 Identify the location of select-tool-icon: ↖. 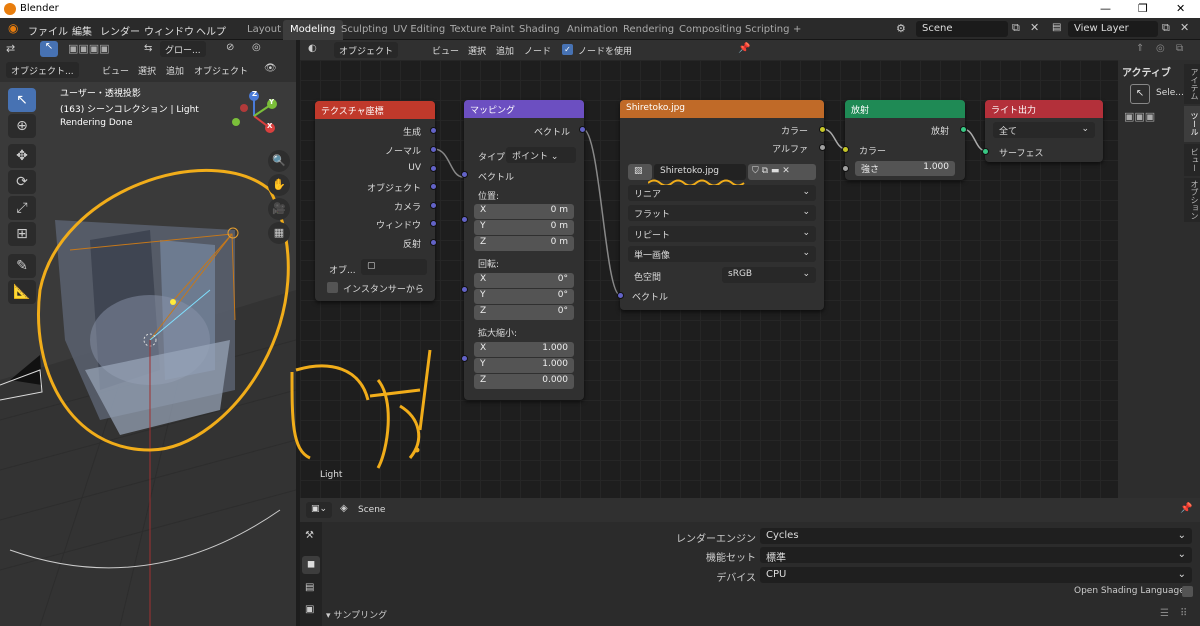
(22, 100).